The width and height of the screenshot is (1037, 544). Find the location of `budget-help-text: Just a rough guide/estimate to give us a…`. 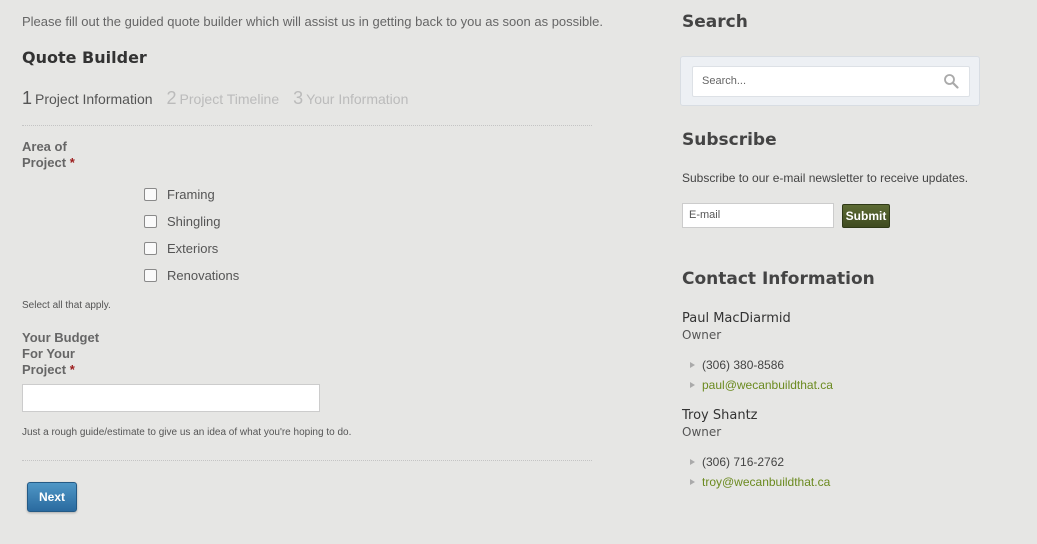

budget-help-text: Just a rough guide/estimate to give us a… is located at coordinates (187, 432).